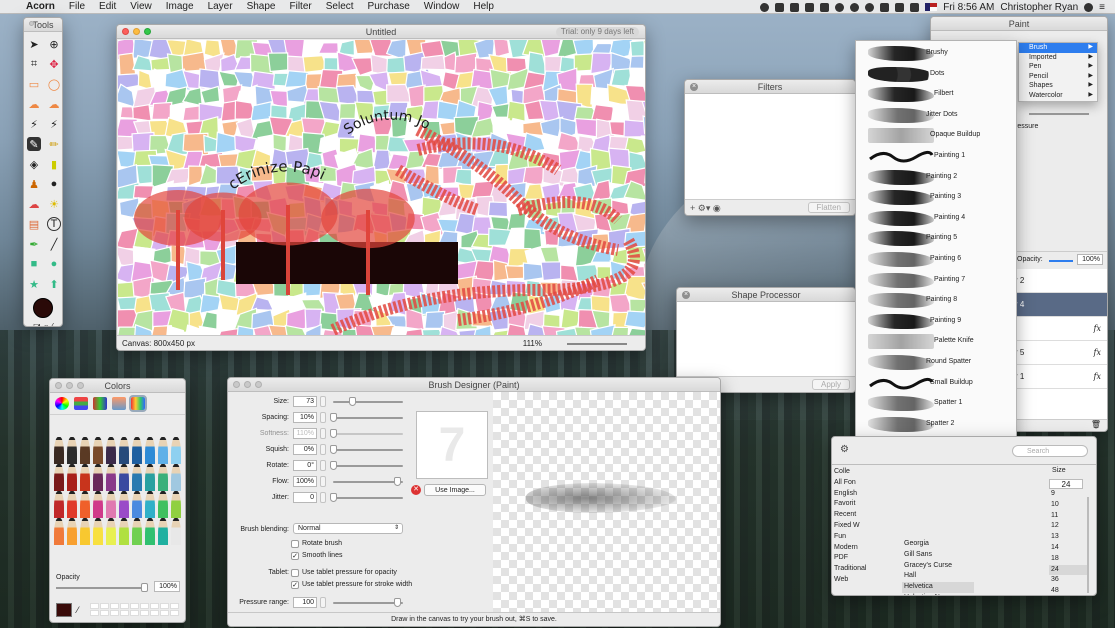  What do you see at coordinates (316, 556) in the screenshot?
I see `smooth-lines-checkbox: ✓ Smooth lines` at bounding box center [316, 556].